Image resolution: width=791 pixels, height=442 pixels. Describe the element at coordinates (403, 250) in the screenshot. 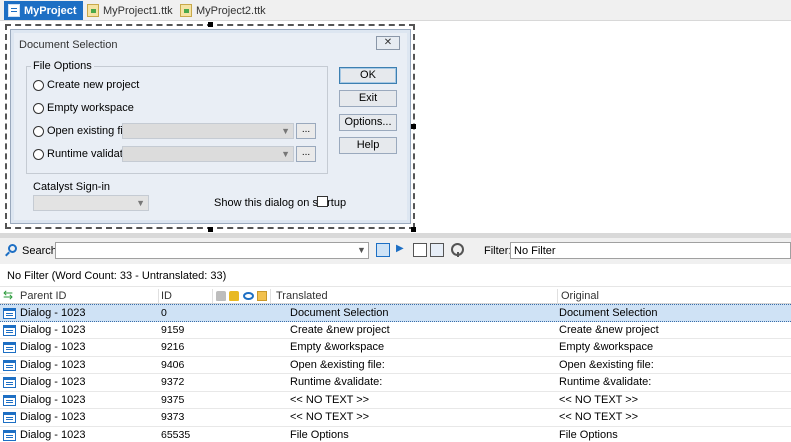

I see `play-icon: ▶` at that location.